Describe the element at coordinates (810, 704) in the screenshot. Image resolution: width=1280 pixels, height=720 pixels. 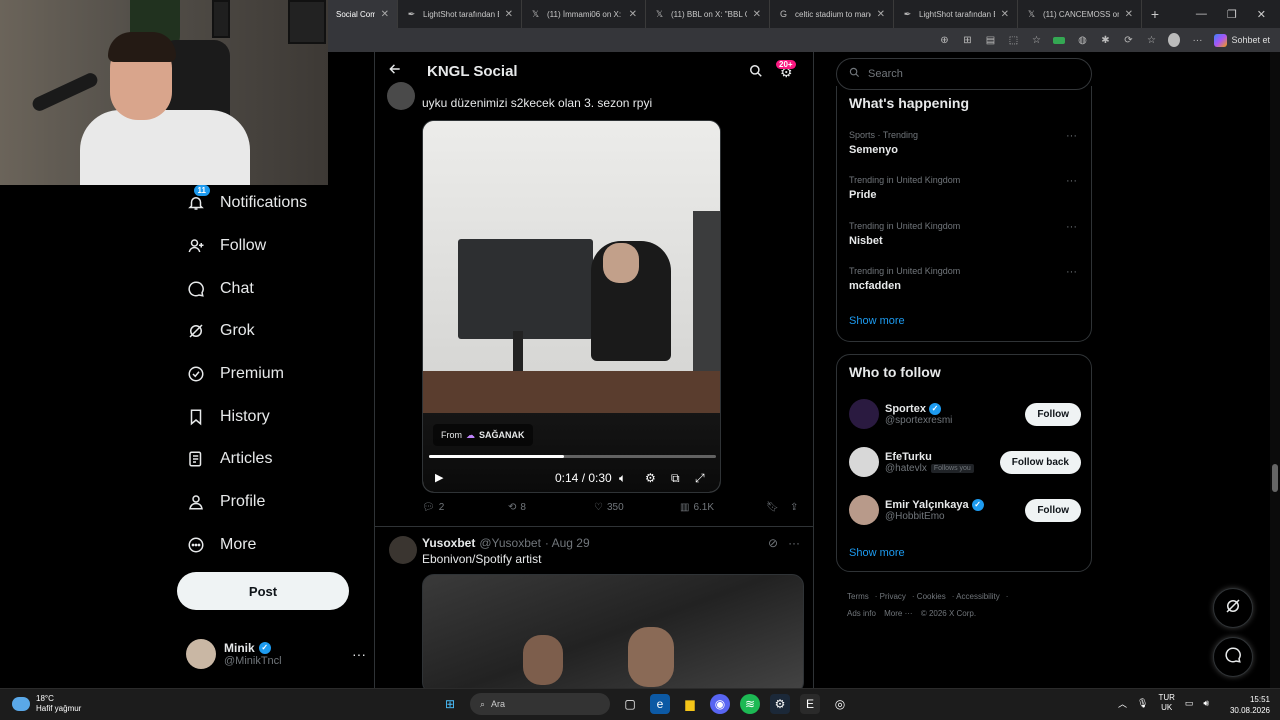
I see `epic-games-icon: E` at that location.